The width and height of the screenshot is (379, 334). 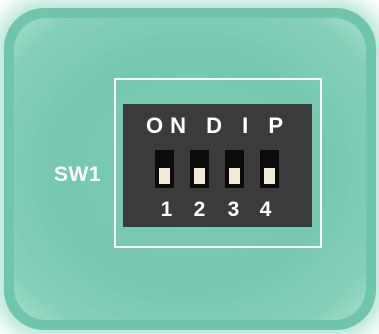 What do you see at coordinates (234, 176) in the screenshot?
I see `dip-switch-3-knob` at bounding box center [234, 176].